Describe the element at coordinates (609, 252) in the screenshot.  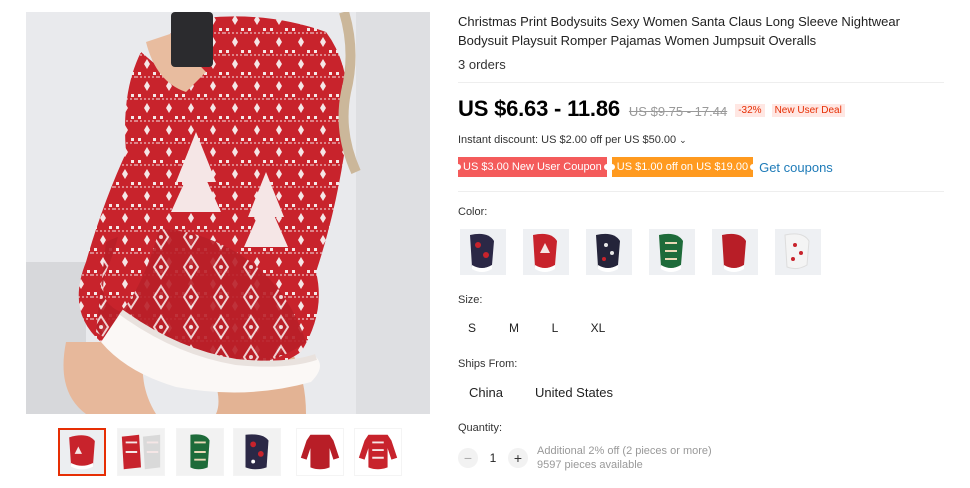
I see `color-swatch-navy-snowflake` at that location.